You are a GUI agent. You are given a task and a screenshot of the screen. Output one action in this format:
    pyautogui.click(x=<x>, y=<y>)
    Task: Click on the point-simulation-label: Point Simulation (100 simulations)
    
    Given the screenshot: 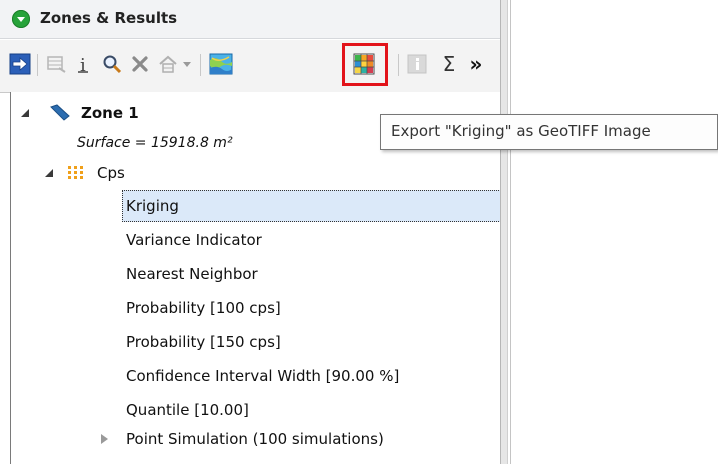 What is the action you would take?
    pyautogui.click(x=255, y=439)
    